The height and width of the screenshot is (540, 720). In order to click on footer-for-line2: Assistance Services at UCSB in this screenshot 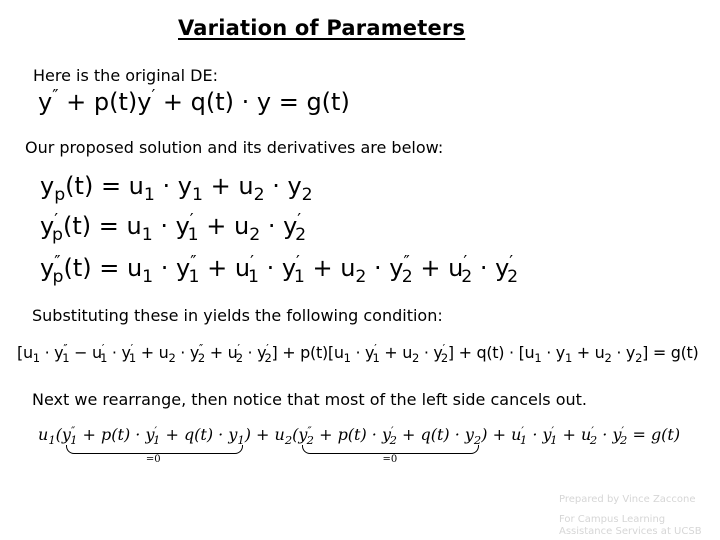, I will do `click(630, 531)`.